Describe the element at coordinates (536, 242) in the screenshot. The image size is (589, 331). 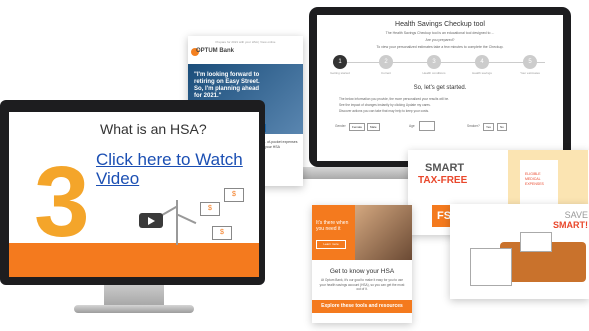
I see `wallet-bill-icon` at that location.